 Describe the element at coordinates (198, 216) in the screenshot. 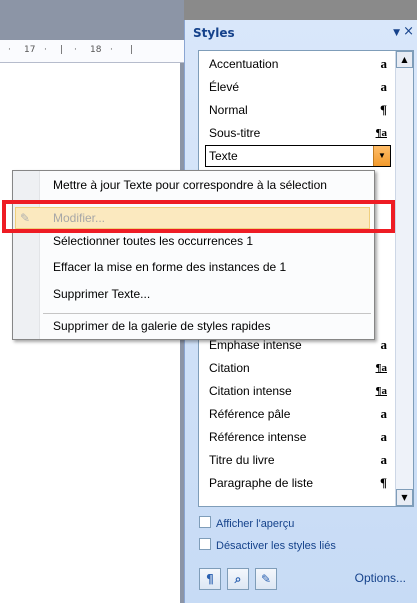

I see `red-annotation-box` at that location.